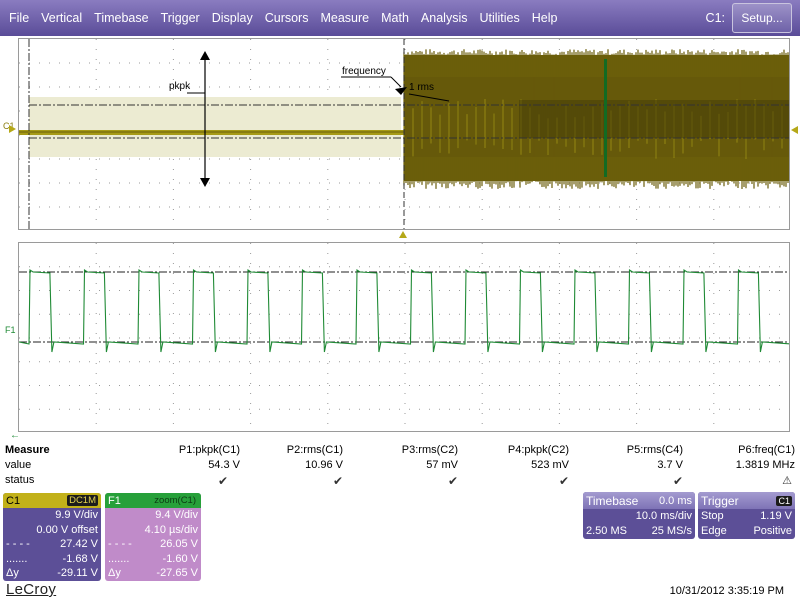 The image size is (800, 600). What do you see at coordinates (675, 500) in the screenshot?
I see `timebase-delay: 0.0 ms` at bounding box center [675, 500].